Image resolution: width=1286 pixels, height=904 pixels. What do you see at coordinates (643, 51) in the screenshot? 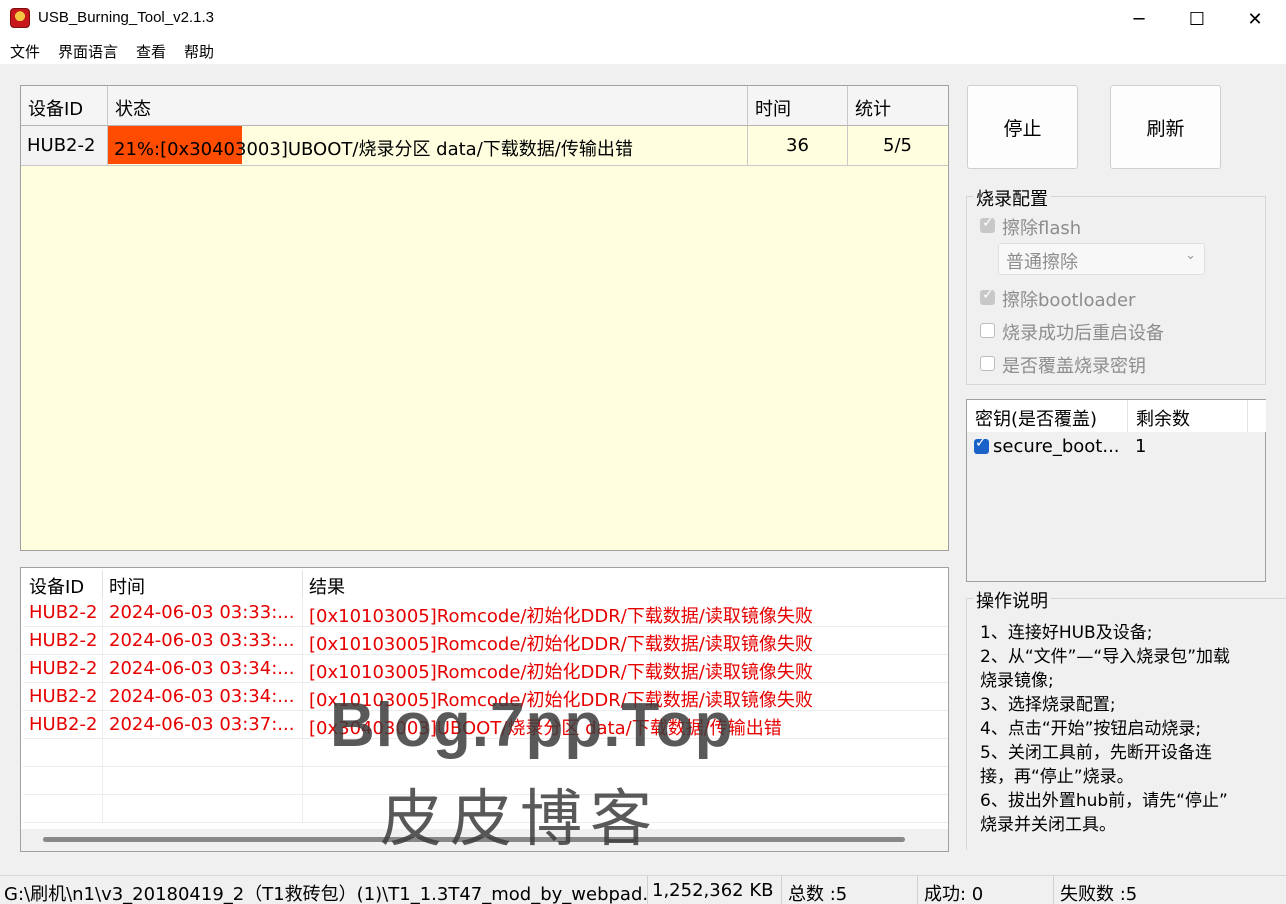
I see `menu-bar: 文件 界面语言 查看 帮助` at bounding box center [643, 51].